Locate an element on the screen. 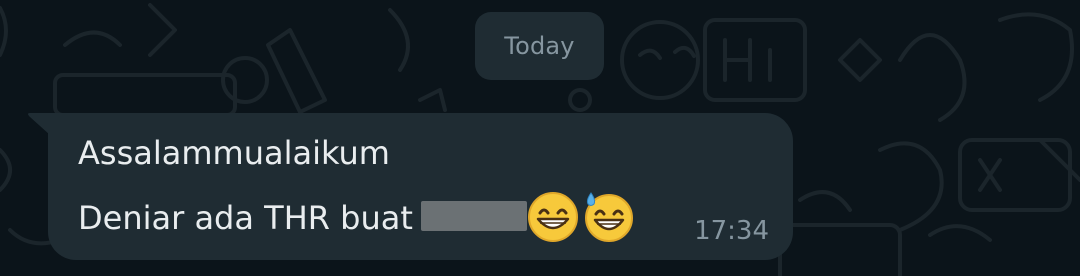 Image resolution: width=1080 pixels, height=276 pixels. date-separator-label: Today is located at coordinates (539, 46).